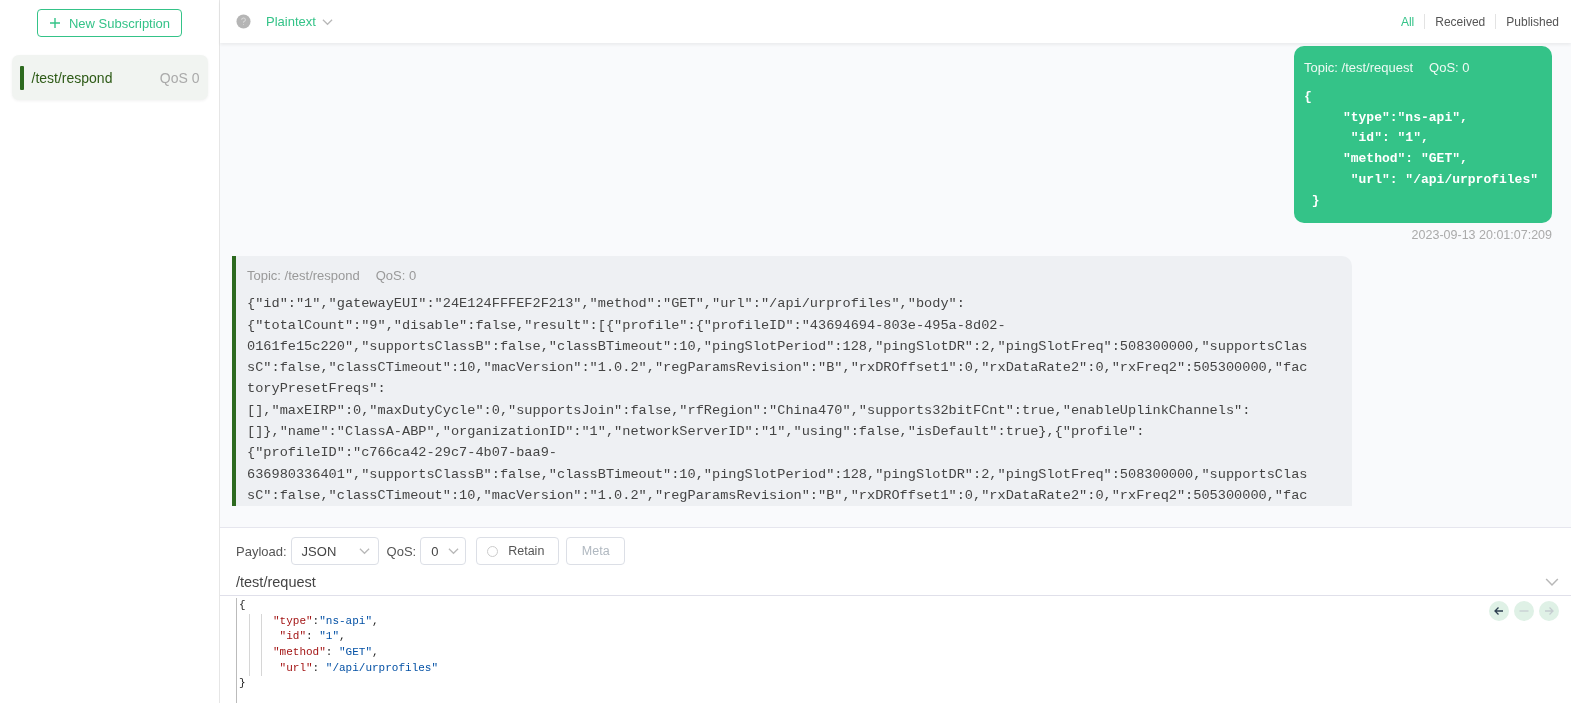 The height and width of the screenshot is (703, 1571). I want to click on payload-format-select: JSON, so click(334, 551).